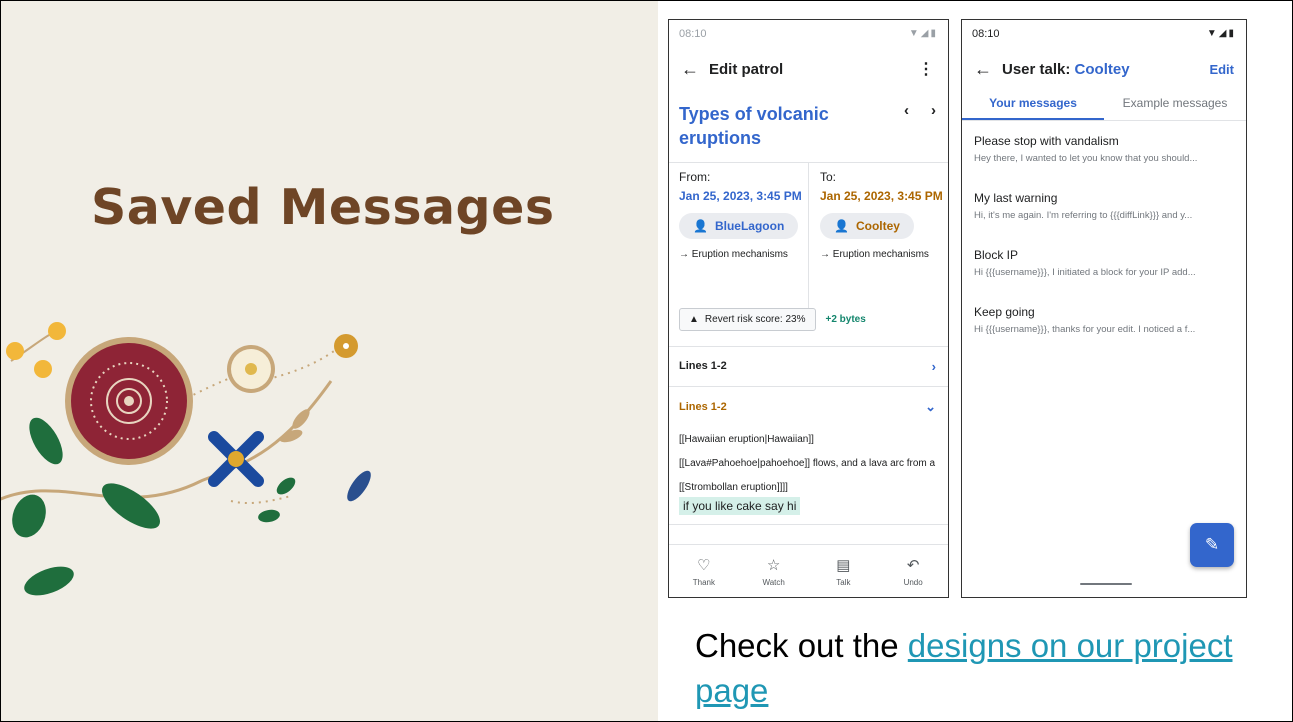 This screenshot has width=1293, height=722. Describe the element at coordinates (1175, 107) in the screenshot. I see `tab-example-messages: Example messages` at that location.